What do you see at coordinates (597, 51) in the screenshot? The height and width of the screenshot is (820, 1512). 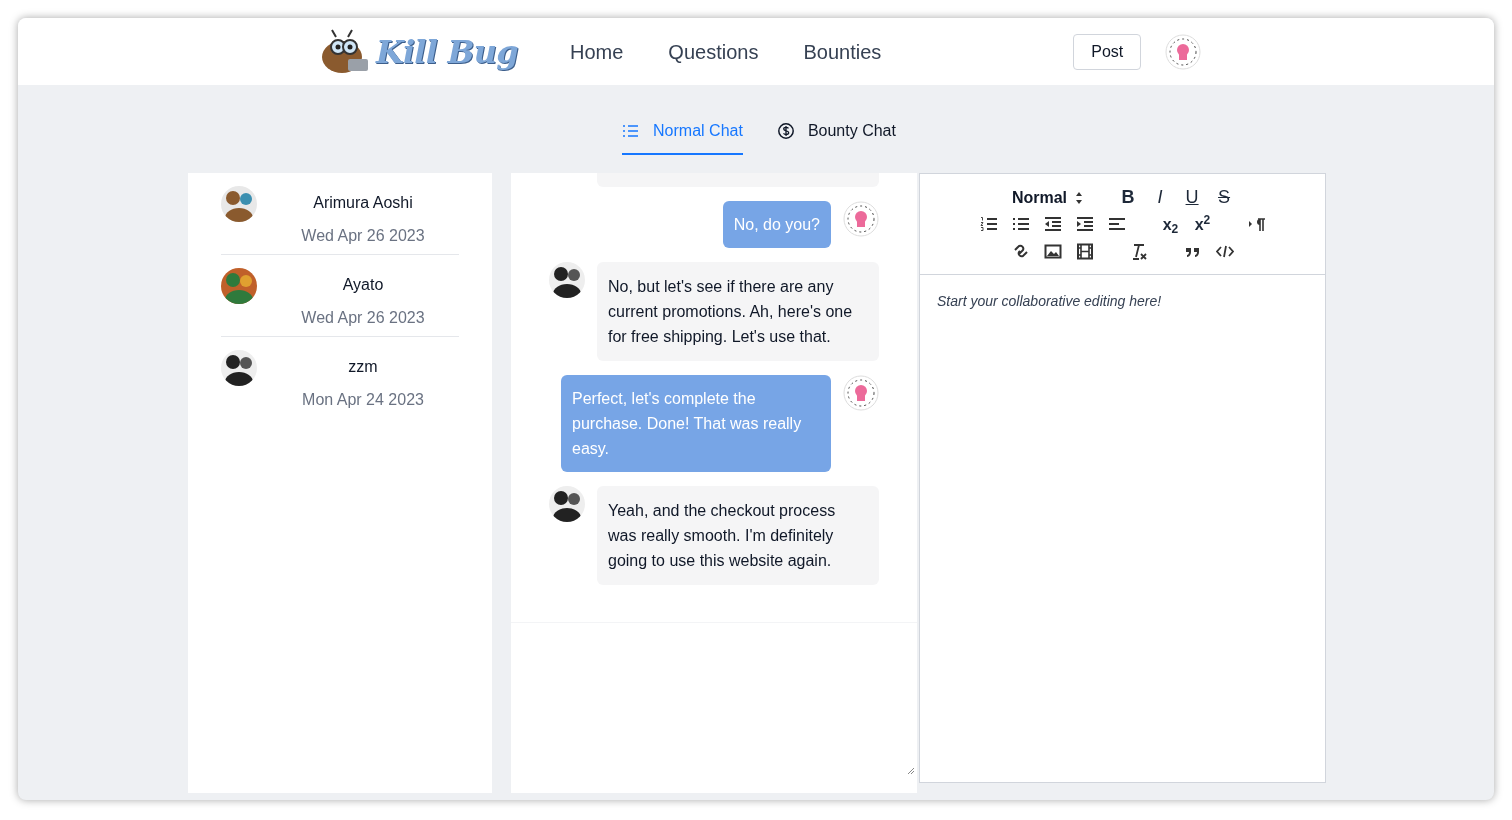 I see `nav-link: Home` at bounding box center [597, 51].